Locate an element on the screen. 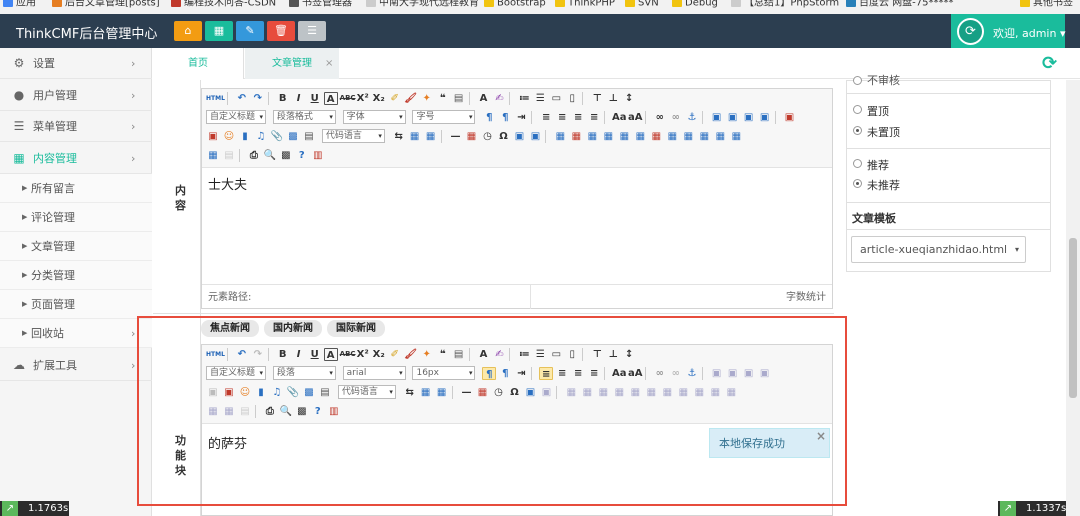  insert-image-icon: ▣ is located at coordinates (213, 136).